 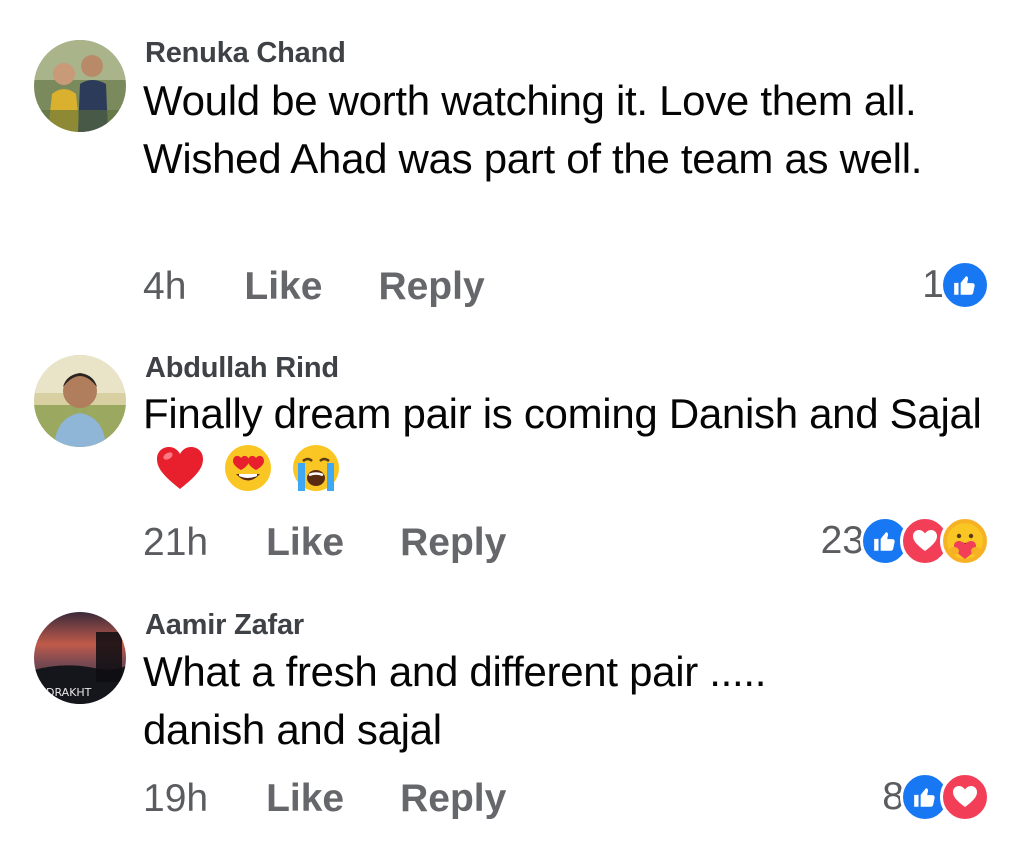 What do you see at coordinates (305, 799) in the screenshot?
I see `like-button: Like` at bounding box center [305, 799].